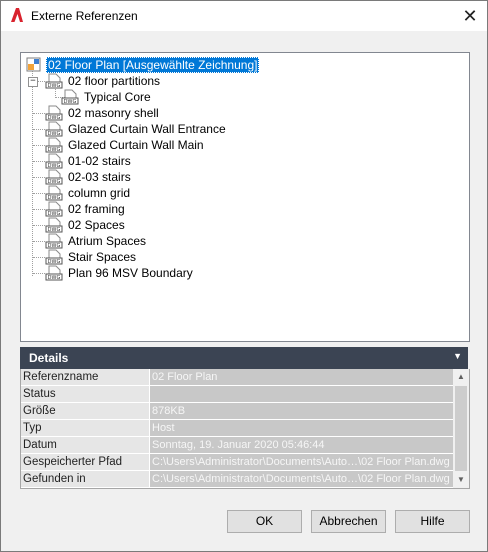 Image resolution: width=488 pixels, height=552 pixels. What do you see at coordinates (130, 273) in the screenshot?
I see `tree-item-label: Plan 96 MSV Boundary` at bounding box center [130, 273].